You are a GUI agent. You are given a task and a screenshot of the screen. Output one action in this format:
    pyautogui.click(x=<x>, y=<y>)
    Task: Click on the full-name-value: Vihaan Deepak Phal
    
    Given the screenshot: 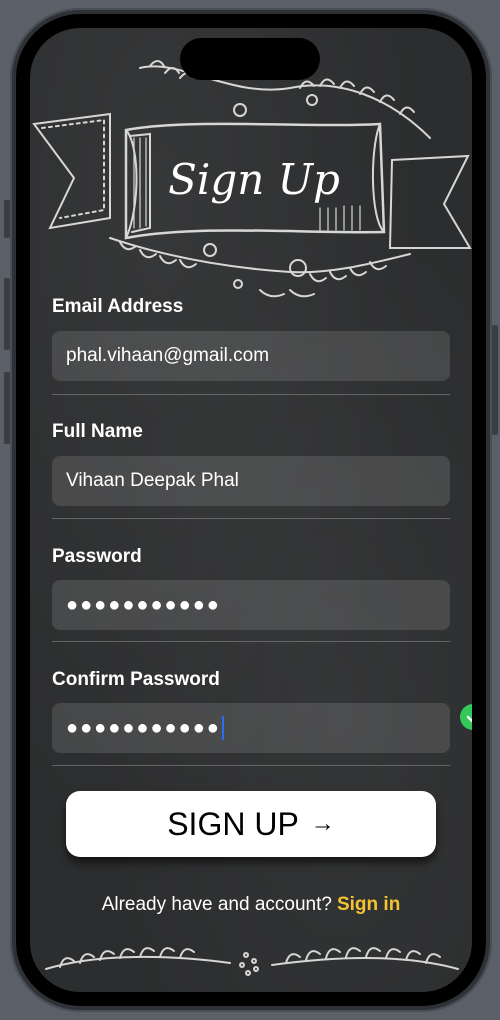 What is the action you would take?
    pyautogui.click(x=152, y=480)
    